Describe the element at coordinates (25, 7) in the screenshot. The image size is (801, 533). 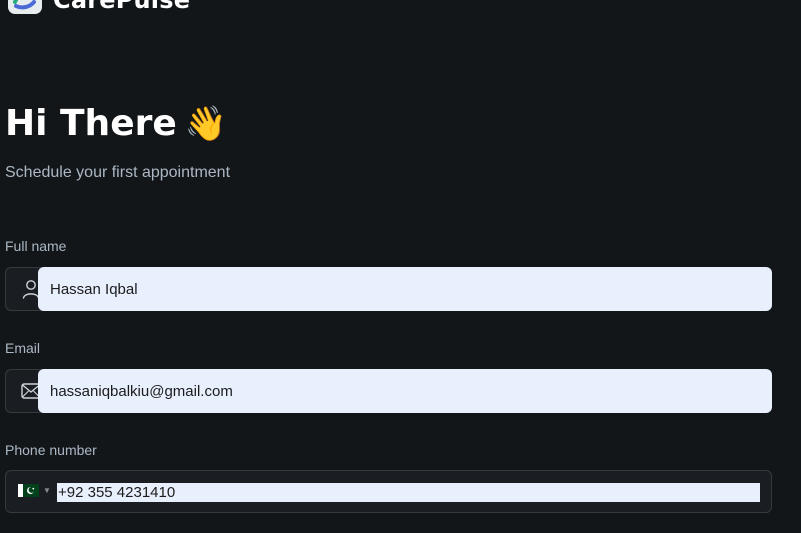
I see `carepulse-logo-icon` at that location.